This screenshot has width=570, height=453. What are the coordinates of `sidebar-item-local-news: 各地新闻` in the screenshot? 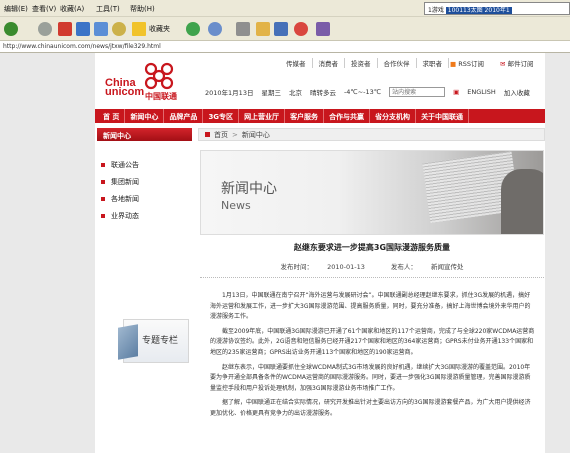 It's located at (120, 198).